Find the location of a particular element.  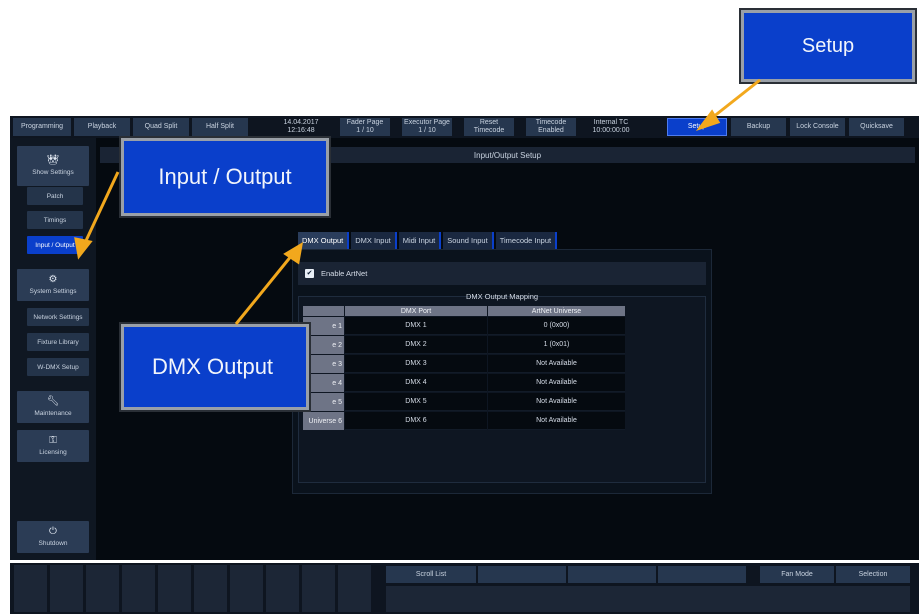

date-text: 14.04.2017 is located at coordinates (301, 122).